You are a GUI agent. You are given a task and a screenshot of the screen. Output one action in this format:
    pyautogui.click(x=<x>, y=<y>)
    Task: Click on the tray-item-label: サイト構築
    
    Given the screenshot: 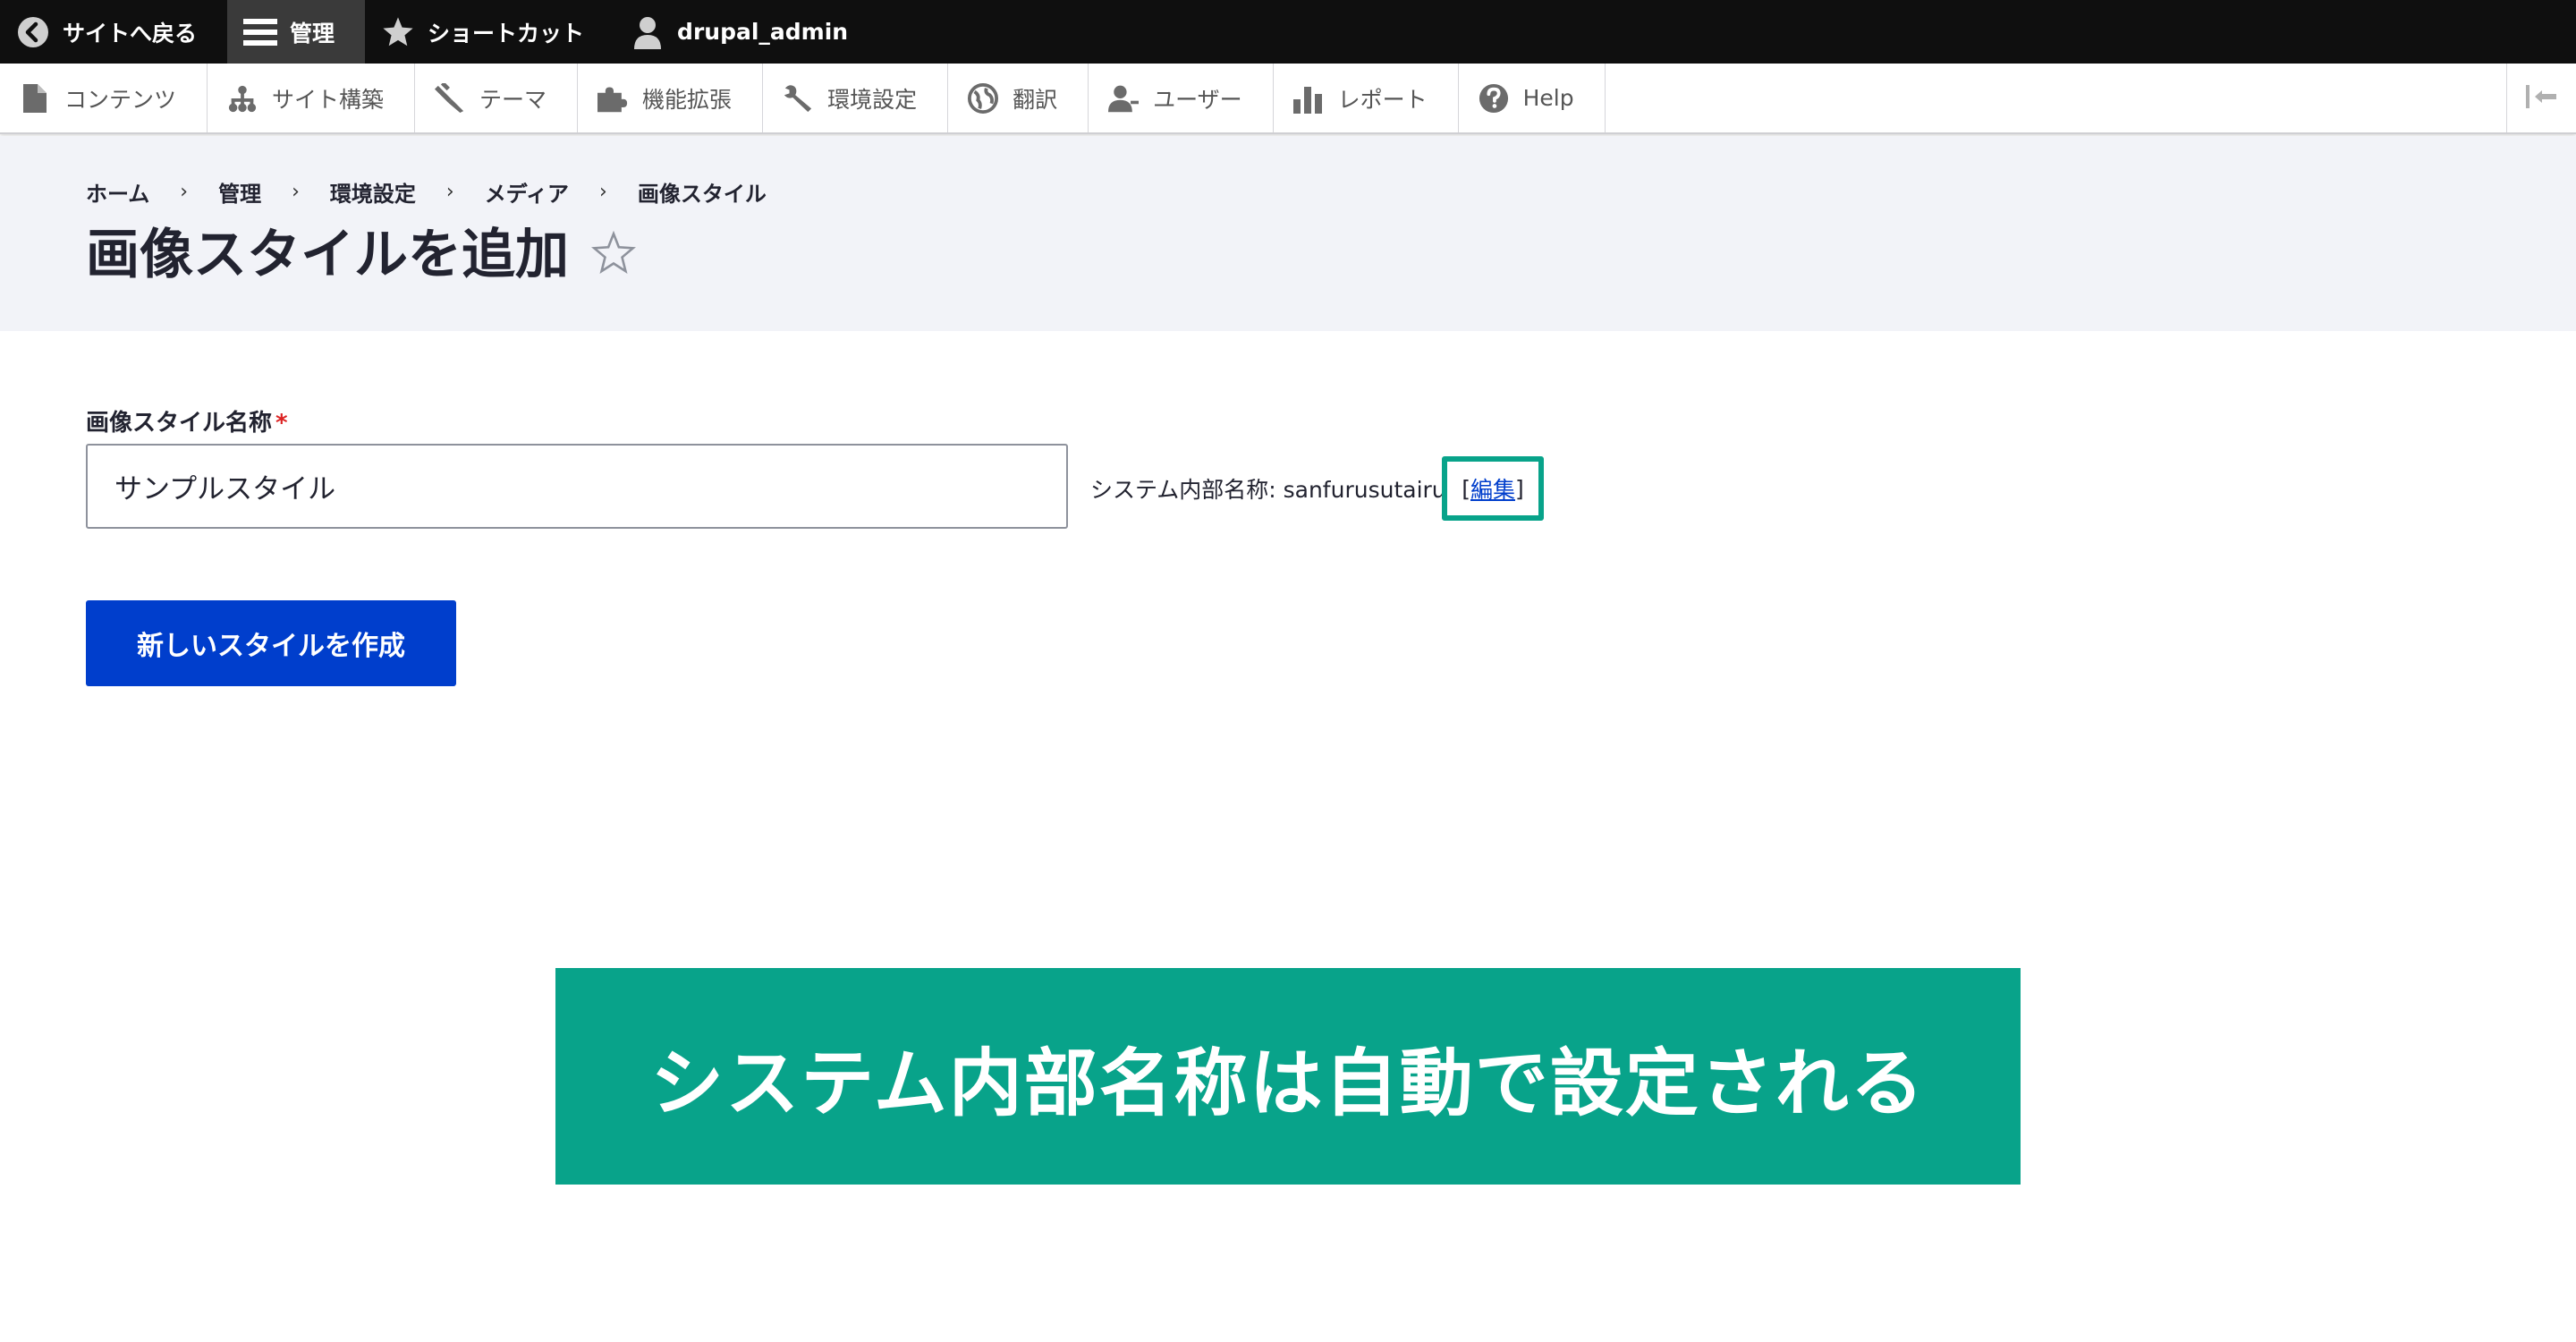 What is the action you would take?
    pyautogui.click(x=328, y=100)
    